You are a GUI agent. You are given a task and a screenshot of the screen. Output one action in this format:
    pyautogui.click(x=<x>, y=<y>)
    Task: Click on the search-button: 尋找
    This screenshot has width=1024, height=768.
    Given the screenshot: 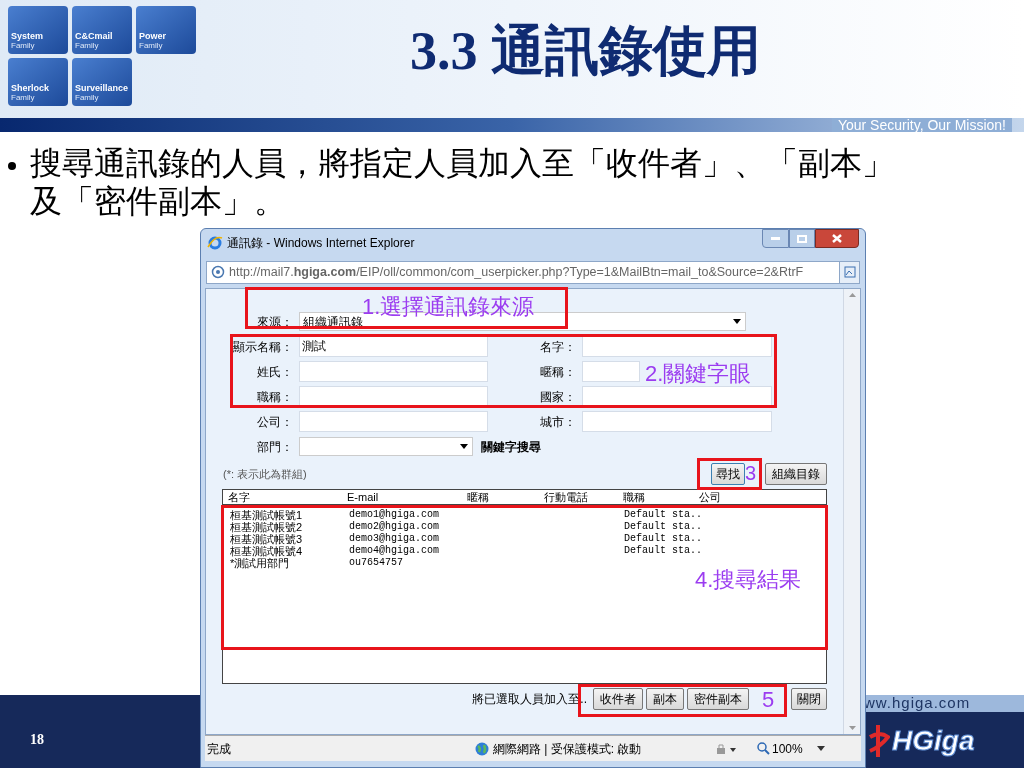 What is the action you would take?
    pyautogui.click(x=728, y=474)
    